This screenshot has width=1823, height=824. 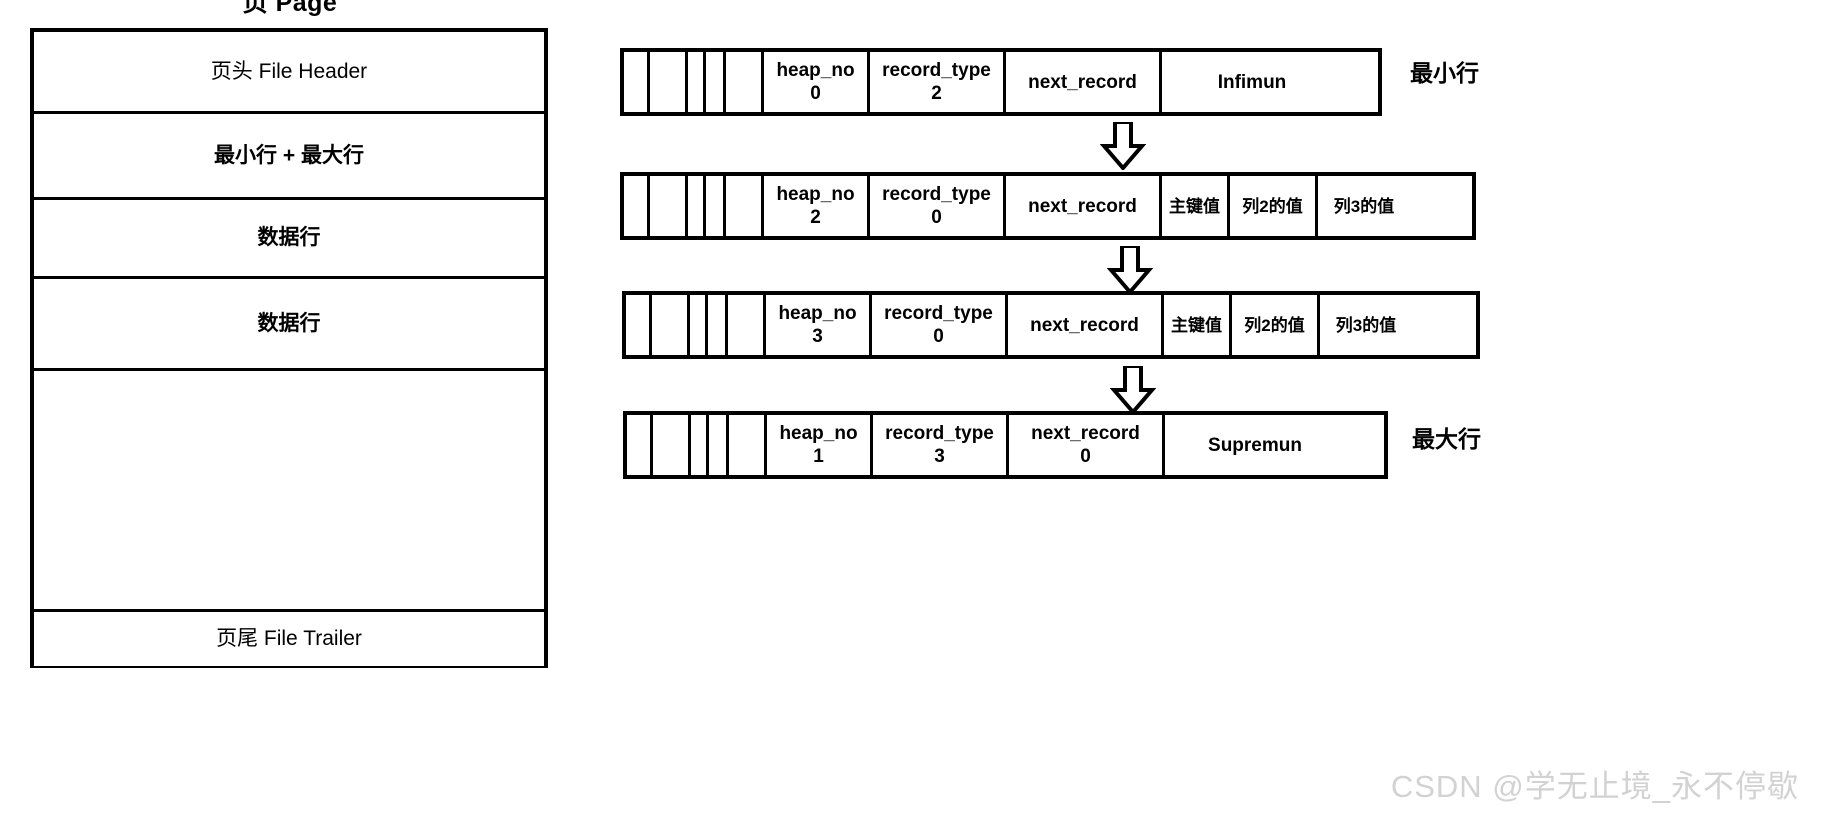 What do you see at coordinates (1444, 73) in the screenshot?
I see `record-row-label-min: 最小行` at bounding box center [1444, 73].